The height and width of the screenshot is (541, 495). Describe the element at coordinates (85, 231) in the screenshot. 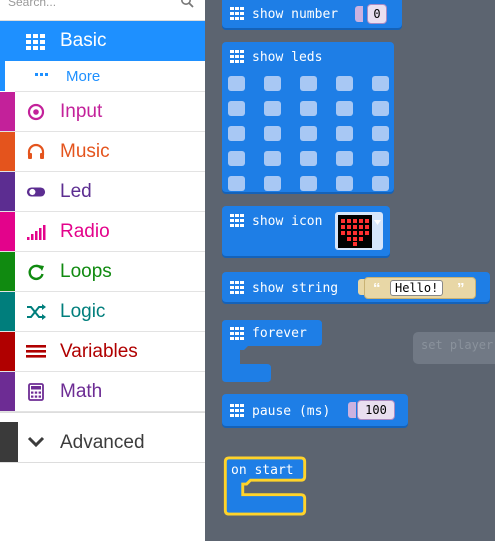

I see `category-label: Radio` at that location.